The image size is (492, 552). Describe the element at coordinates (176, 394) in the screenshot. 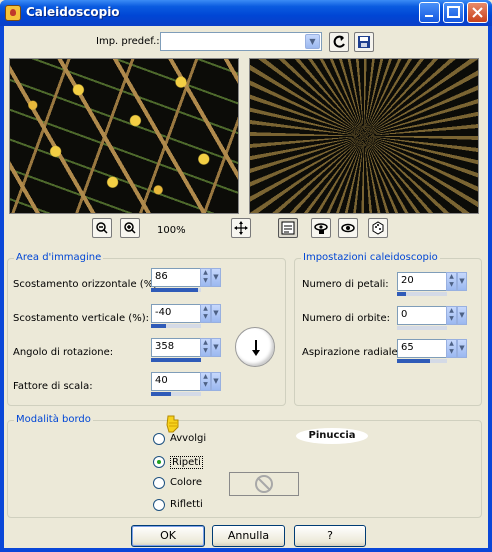

I see `scale-slider` at that location.